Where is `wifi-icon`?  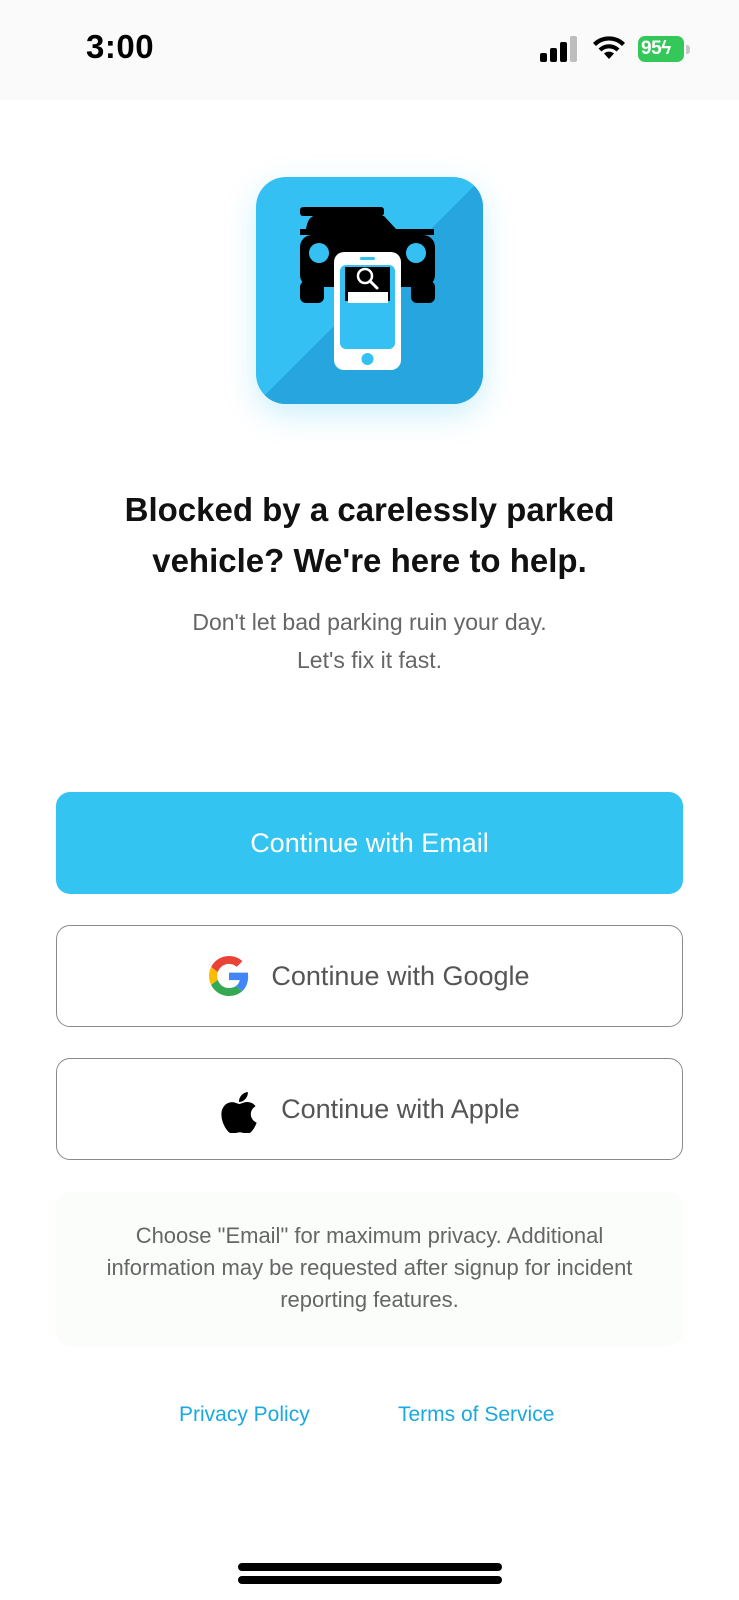
wifi-icon is located at coordinates (609, 47).